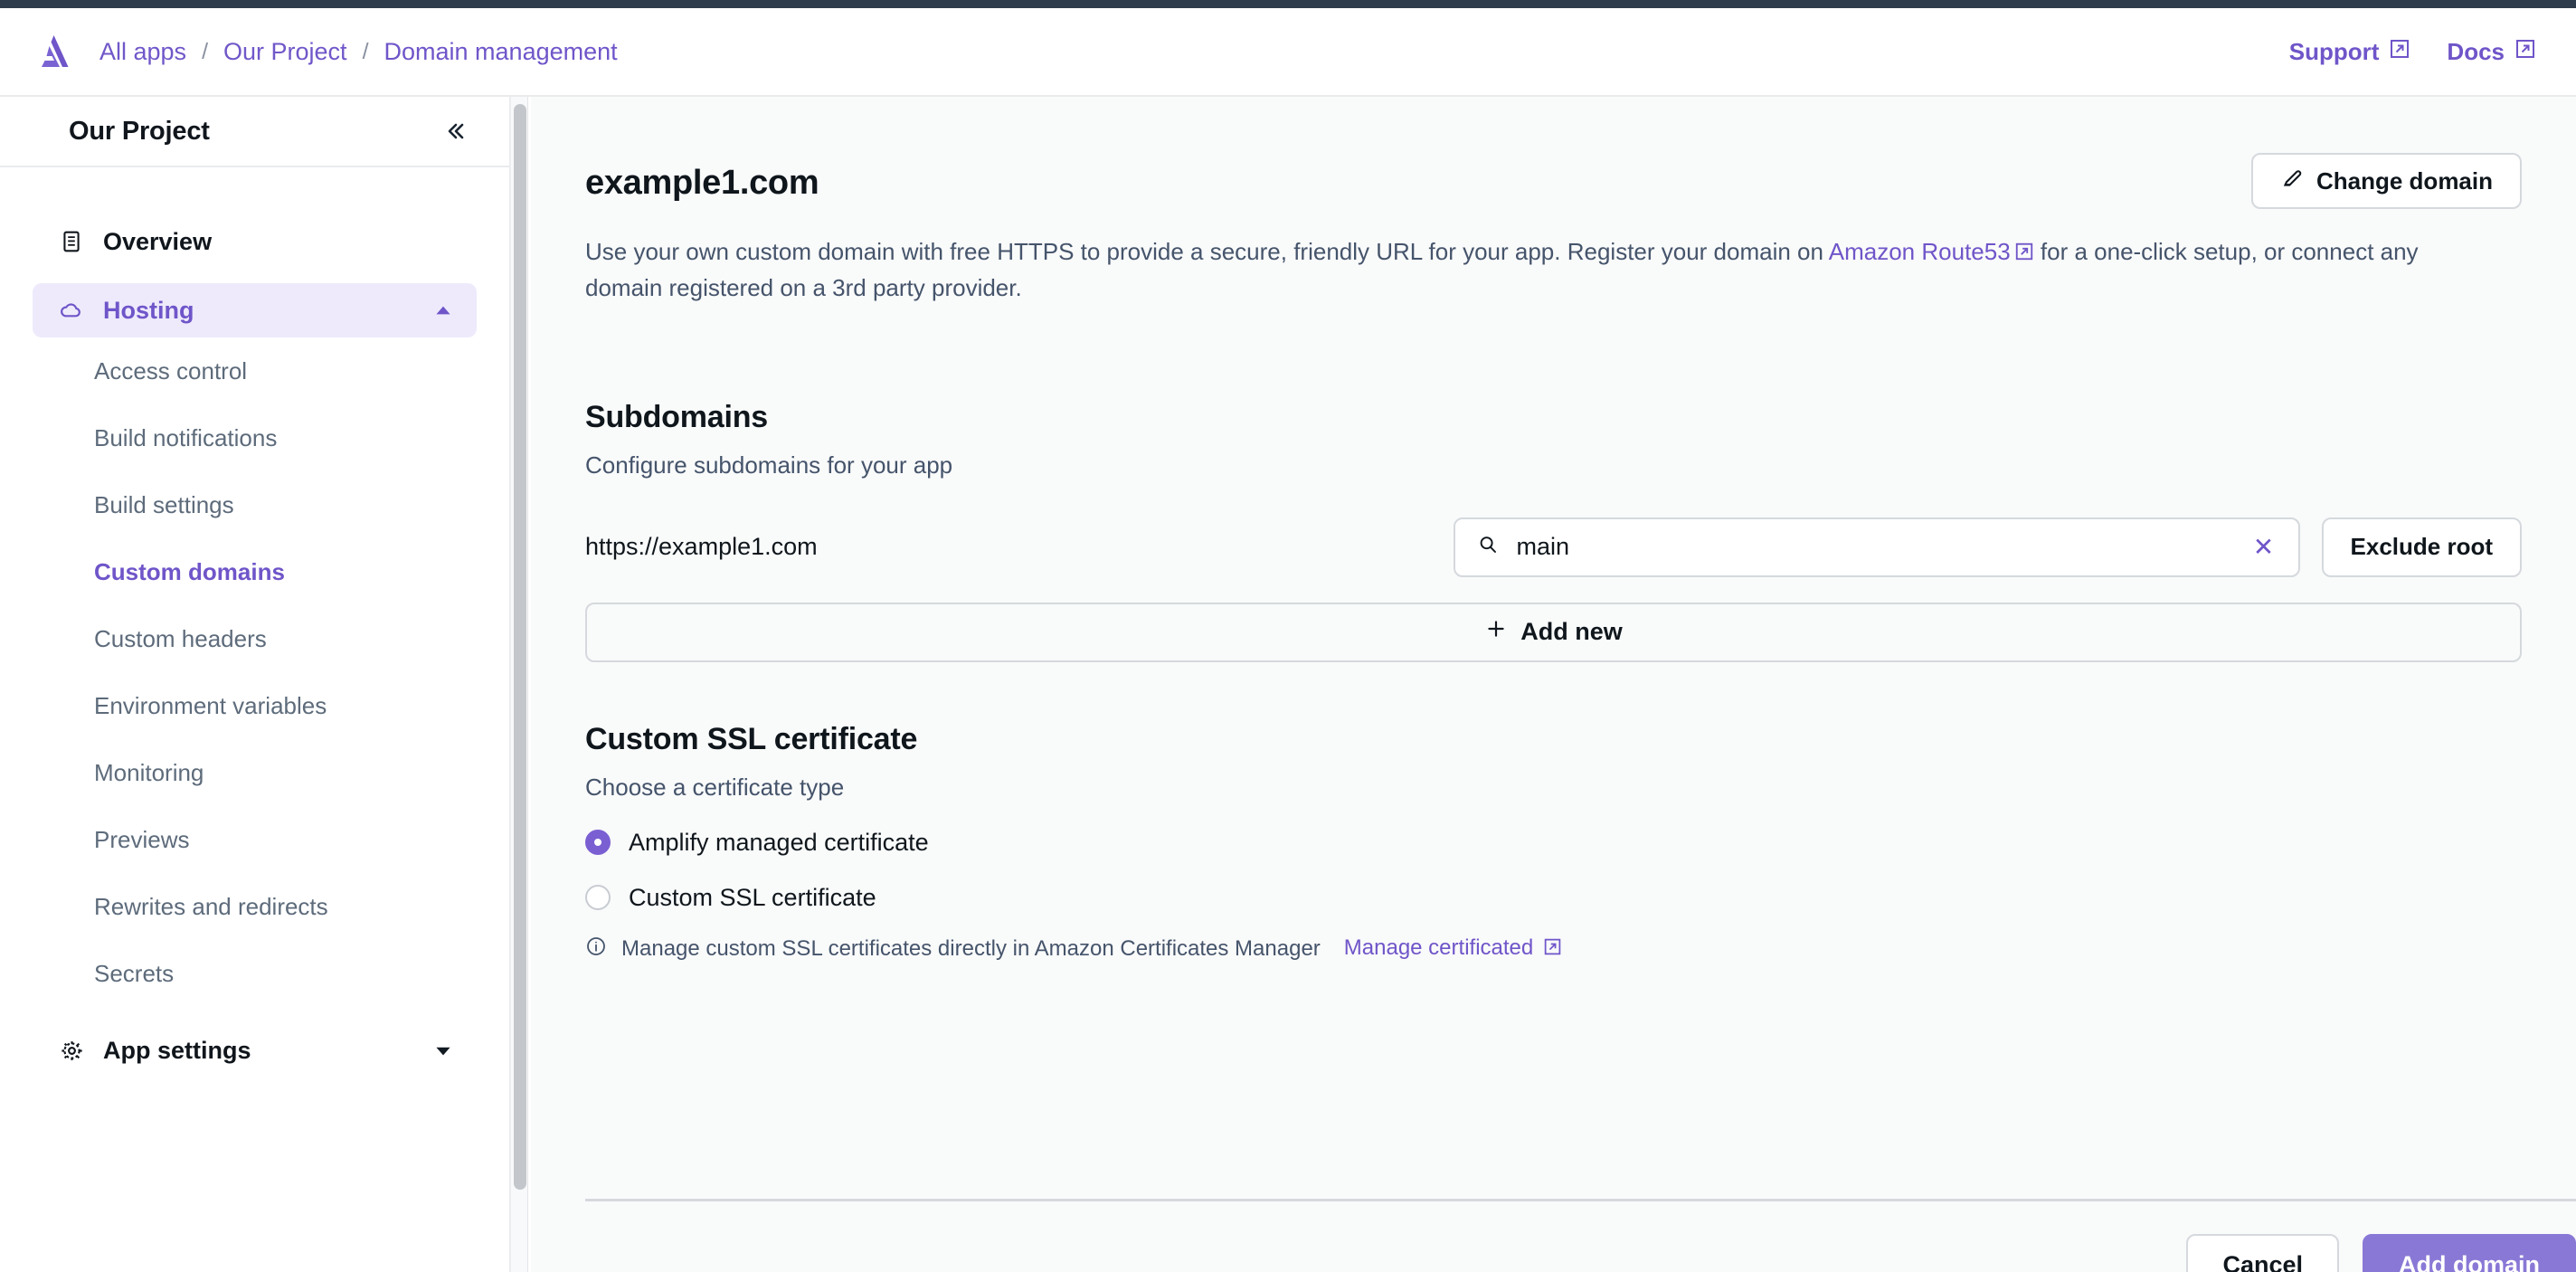 This screenshot has width=2576, height=1272. What do you see at coordinates (520, 647) in the screenshot?
I see `sidebar-scrollbar-thumb` at bounding box center [520, 647].